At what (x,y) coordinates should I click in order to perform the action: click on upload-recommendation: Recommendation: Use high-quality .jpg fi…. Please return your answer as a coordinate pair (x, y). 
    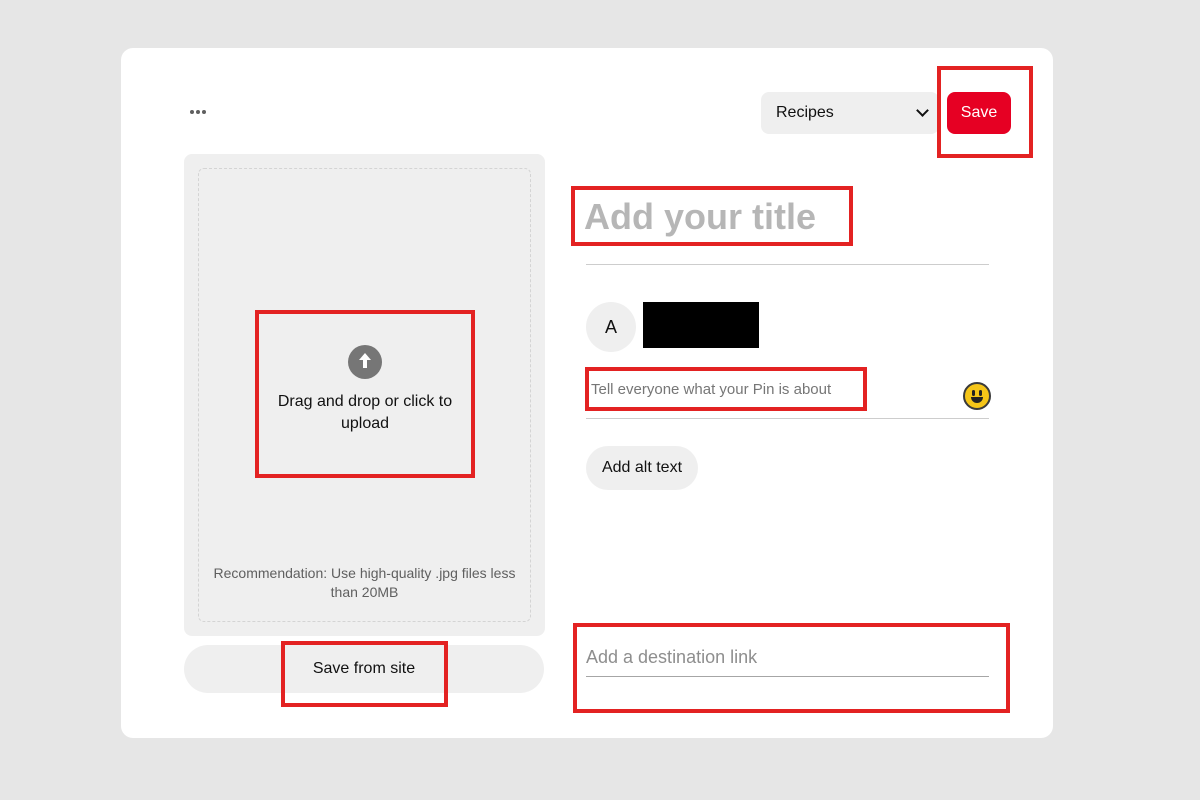
    Looking at the image, I should click on (364, 582).